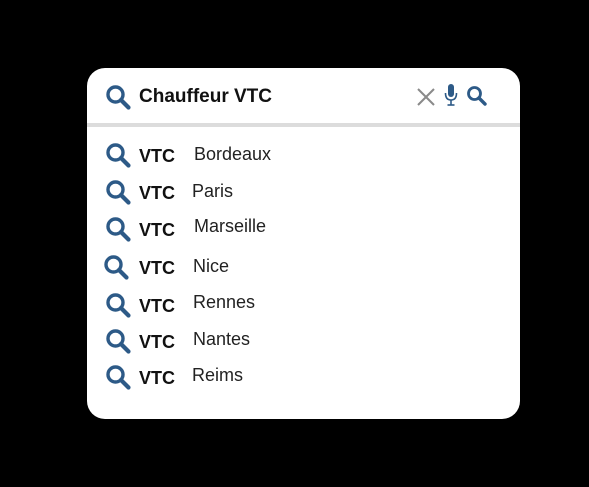  Describe the element at coordinates (224, 302) in the screenshot. I see `suggestion-label: Rennes` at that location.